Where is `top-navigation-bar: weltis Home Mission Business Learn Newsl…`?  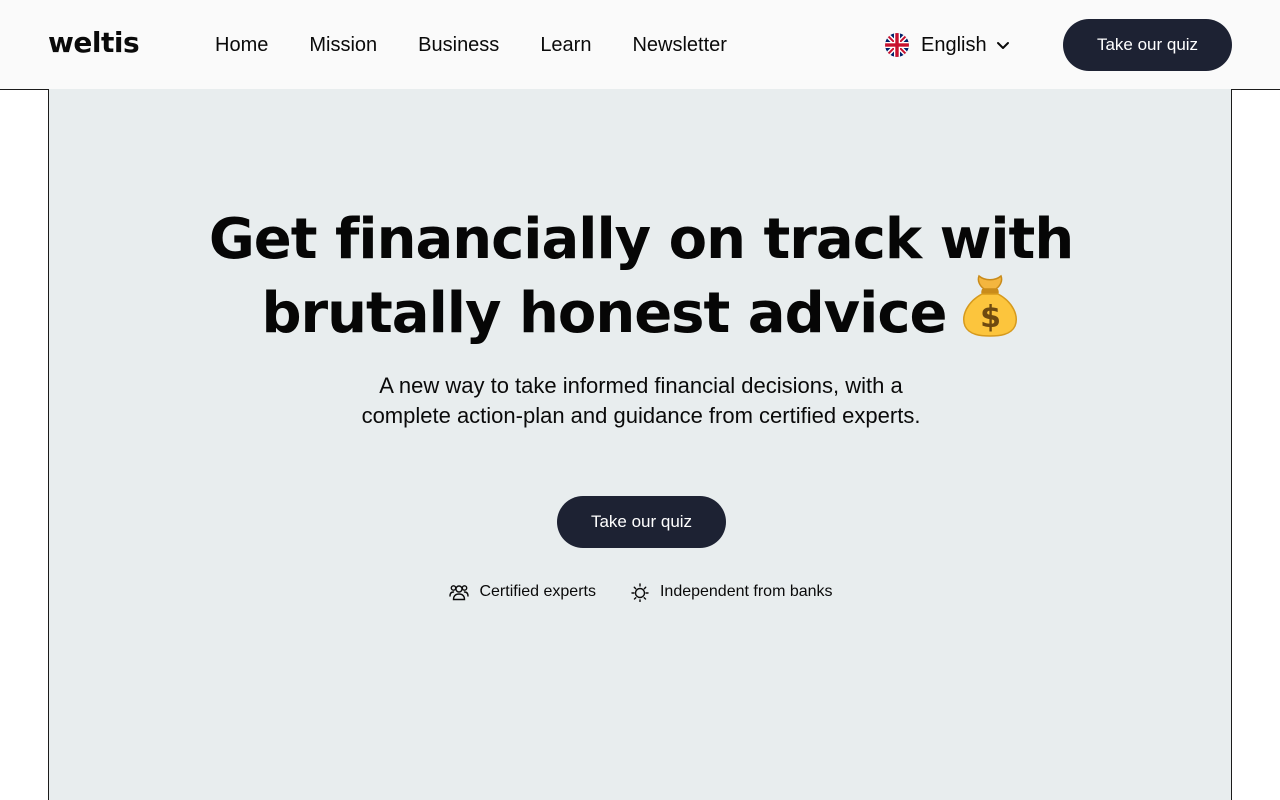 top-navigation-bar: weltis Home Mission Business Learn Newsl… is located at coordinates (640, 45).